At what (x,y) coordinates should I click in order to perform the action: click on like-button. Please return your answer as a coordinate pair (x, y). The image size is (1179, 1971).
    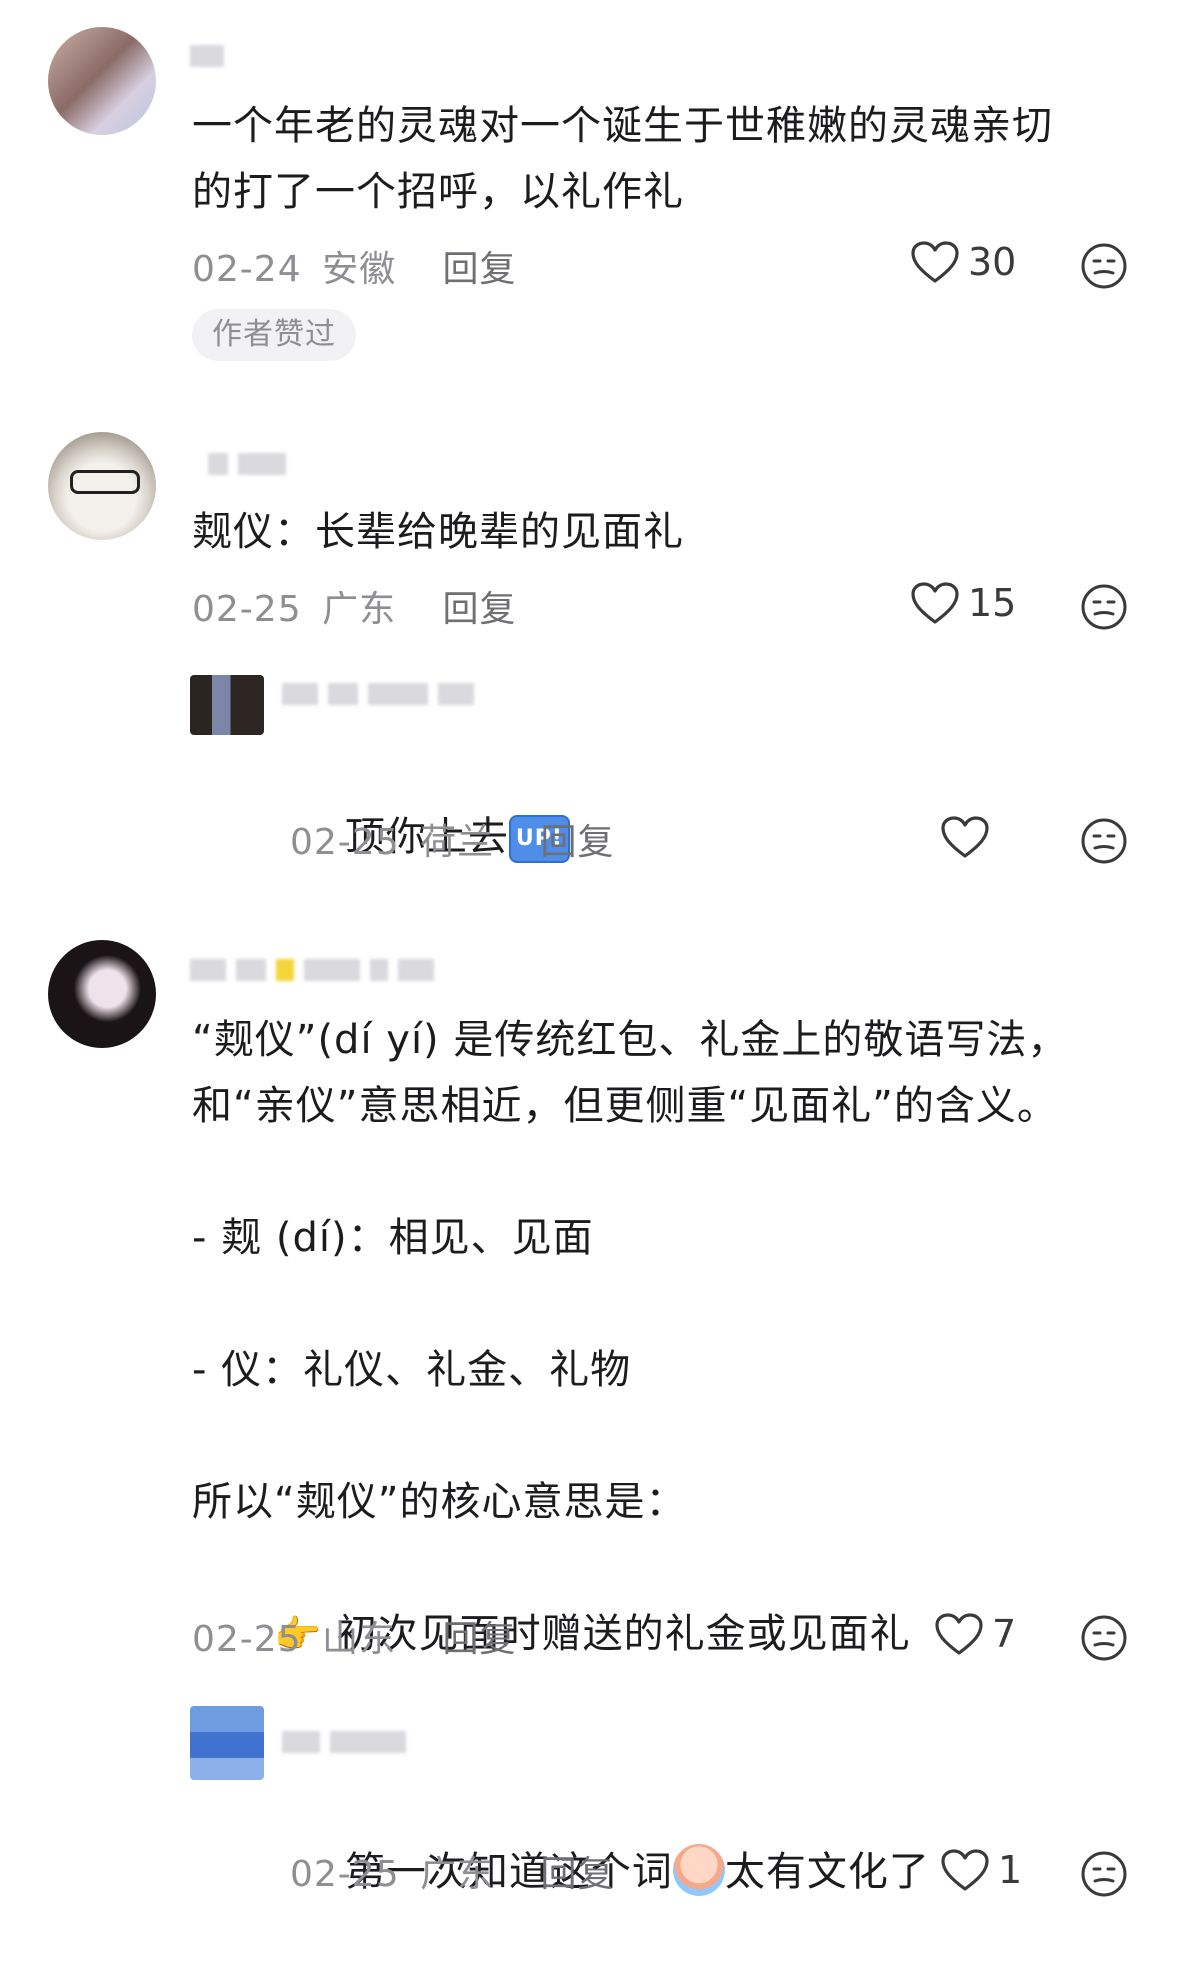
    Looking at the image, I should click on (965, 837).